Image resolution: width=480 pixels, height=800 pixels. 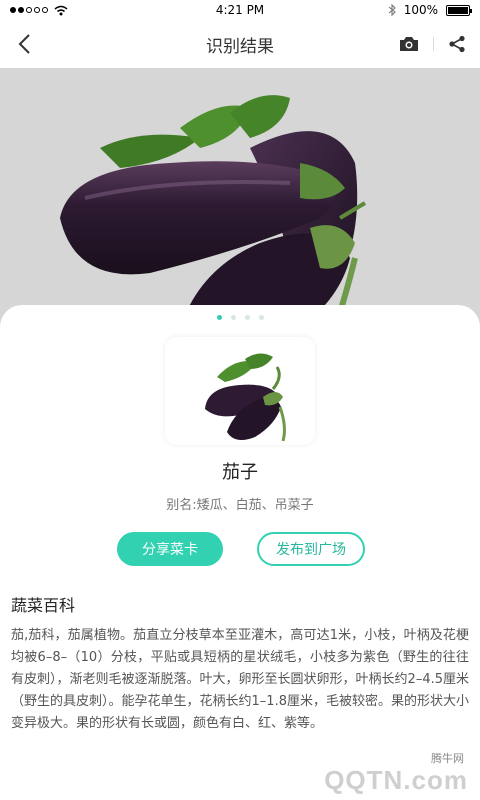 I want to click on watermark-big-text: QQTN.com, so click(x=396, y=780).